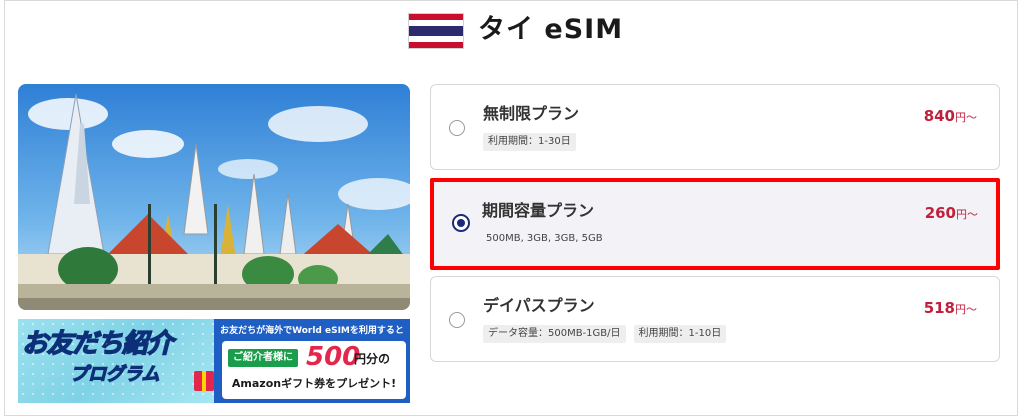 The image size is (1024, 418). What do you see at coordinates (715, 127) in the screenshot?
I see `plan-option-unlimited: 無制限プラン 840円〜 利用期間：1-30日` at bounding box center [715, 127].